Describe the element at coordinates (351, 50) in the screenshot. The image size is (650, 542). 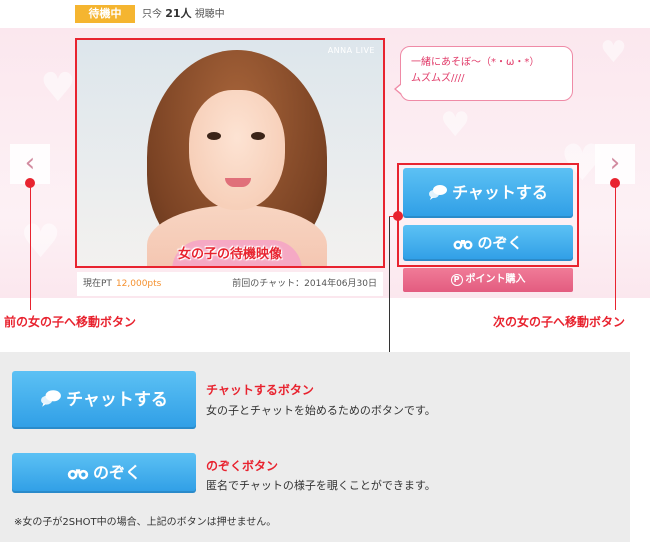
I see `video-watermark: ANNA LIVE` at that location.